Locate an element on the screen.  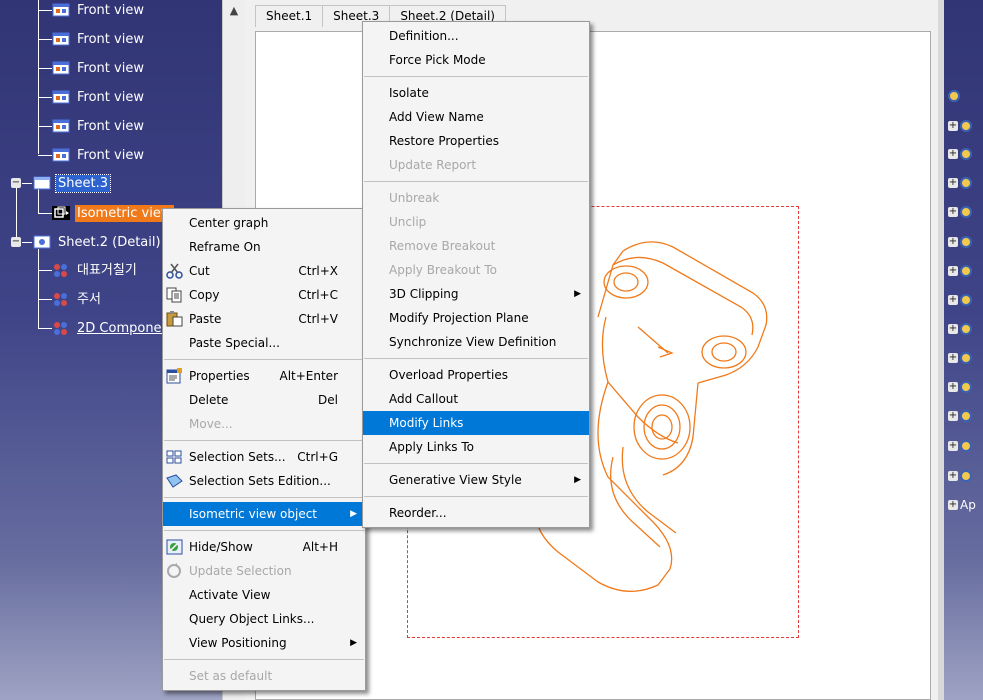
tab-sheet1: Sheet.1 is located at coordinates (289, 16).